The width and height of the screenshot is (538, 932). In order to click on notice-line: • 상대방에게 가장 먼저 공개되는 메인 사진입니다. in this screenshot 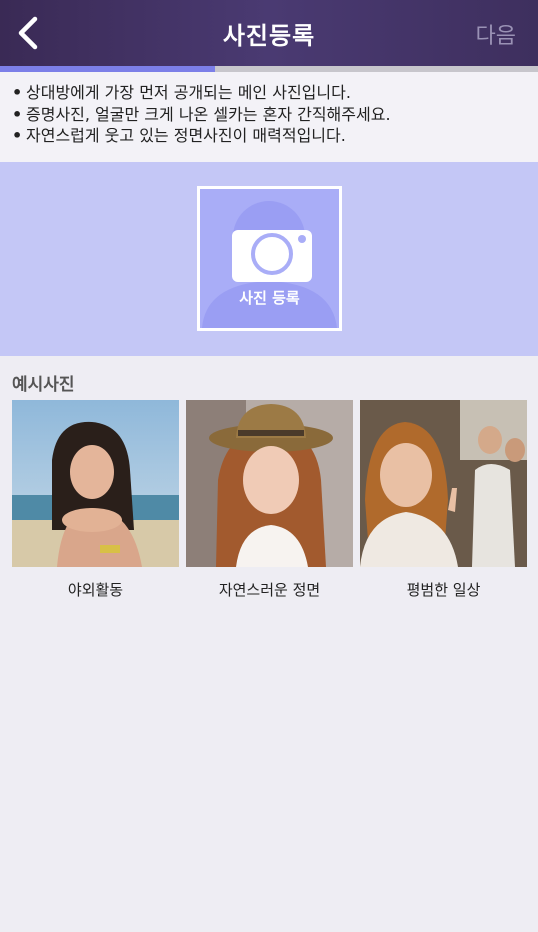, I will do `click(181, 92)`.